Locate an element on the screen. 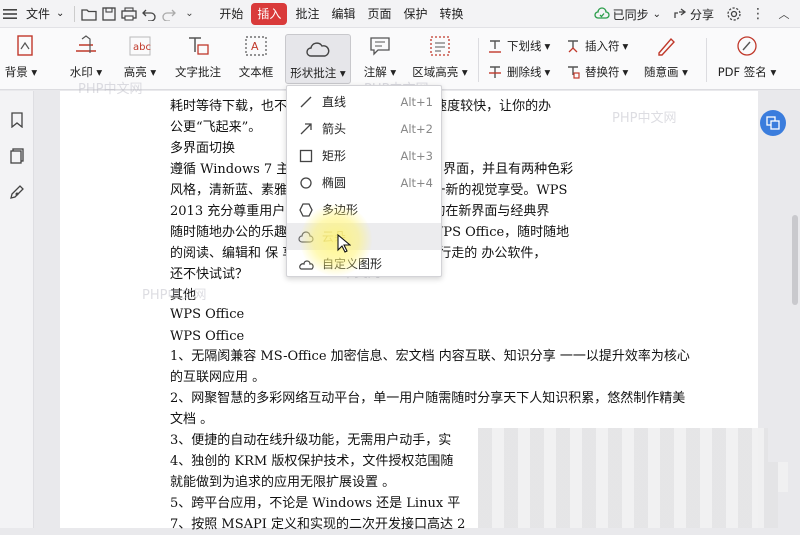 The height and width of the screenshot is (535, 800). tab-edit: 编辑 is located at coordinates (343, 14).